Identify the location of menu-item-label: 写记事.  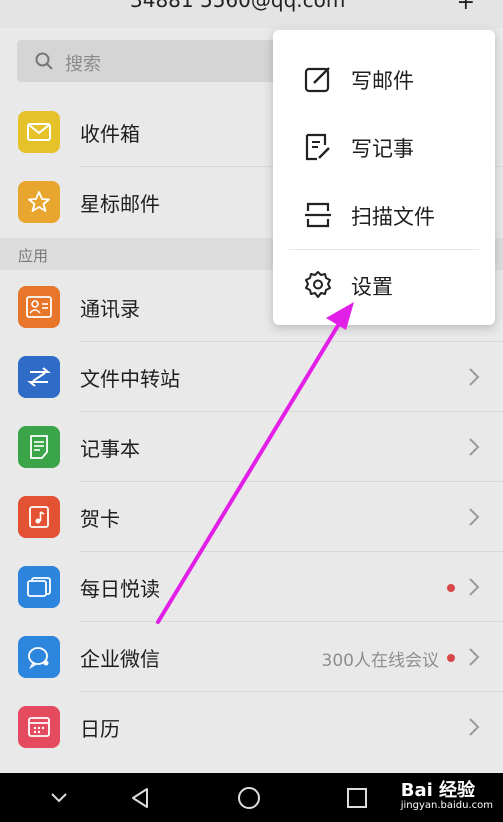
(382, 149).